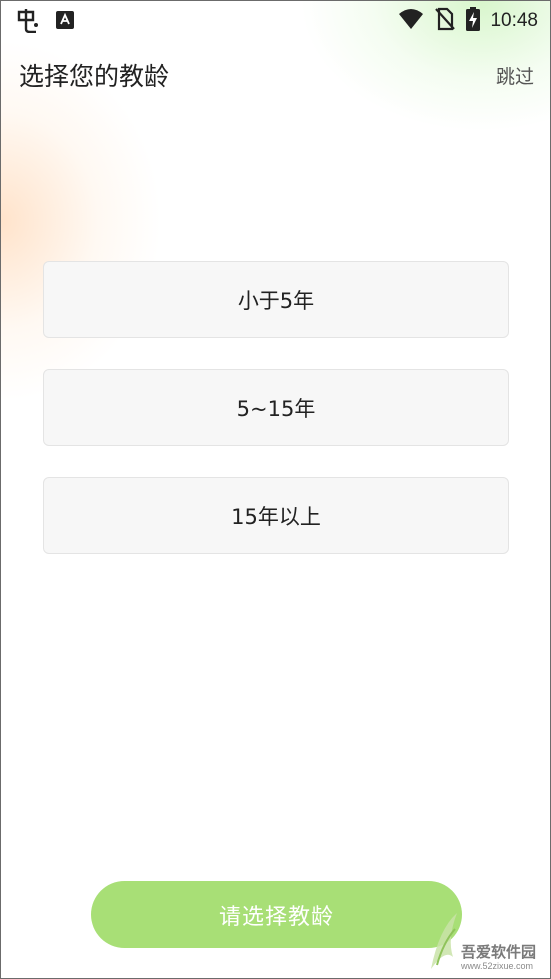 The height and width of the screenshot is (979, 551). Describe the element at coordinates (411, 21) in the screenshot. I see `wifi-icon` at that location.